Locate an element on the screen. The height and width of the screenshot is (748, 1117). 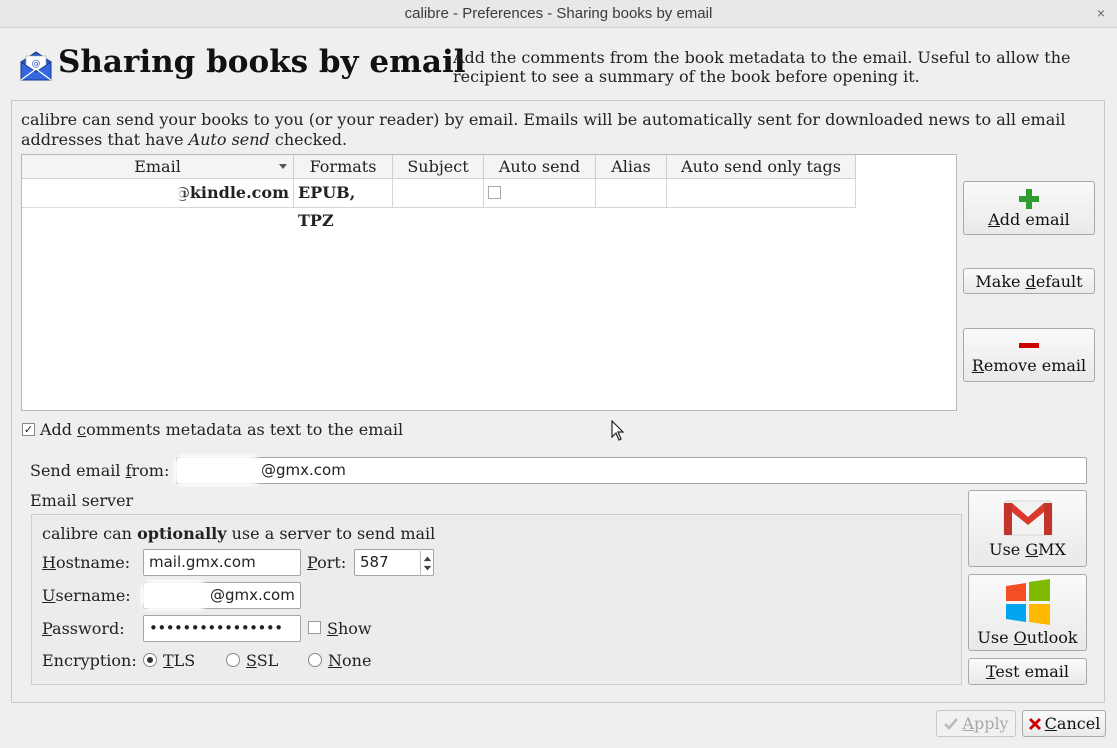
ssl-label: SSL is located at coordinates (262, 660).